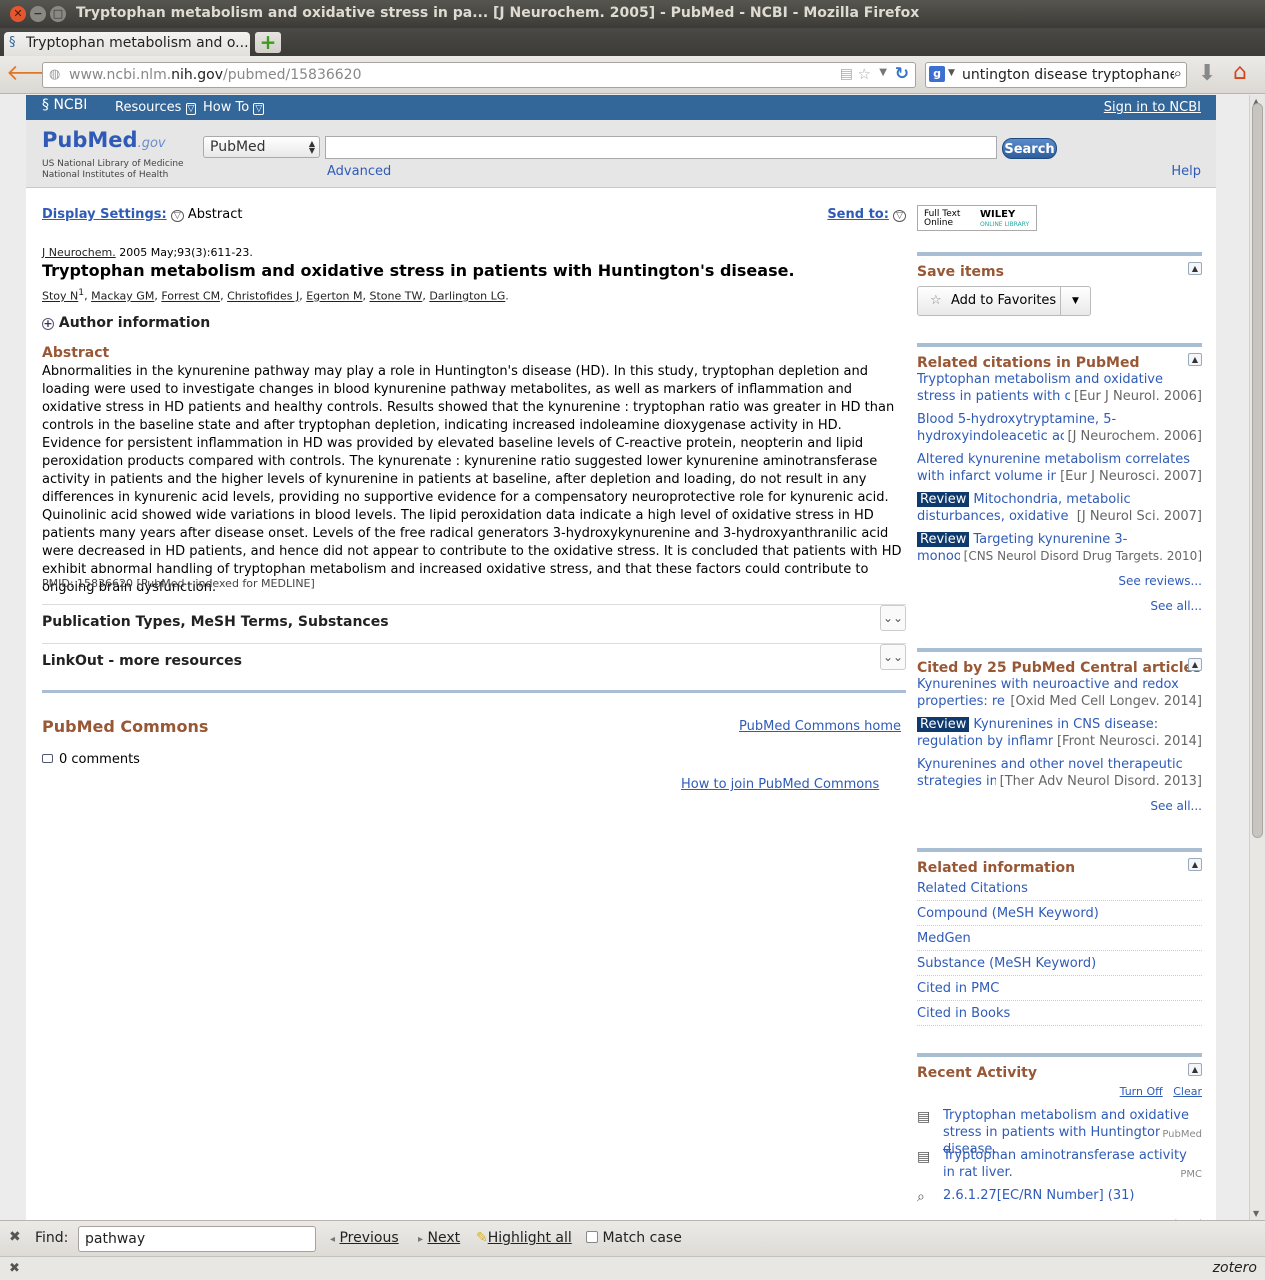 This screenshot has height=1280, width=1265. I want to click on select-arrows-icon: ▲ ▼, so click(311, 147).